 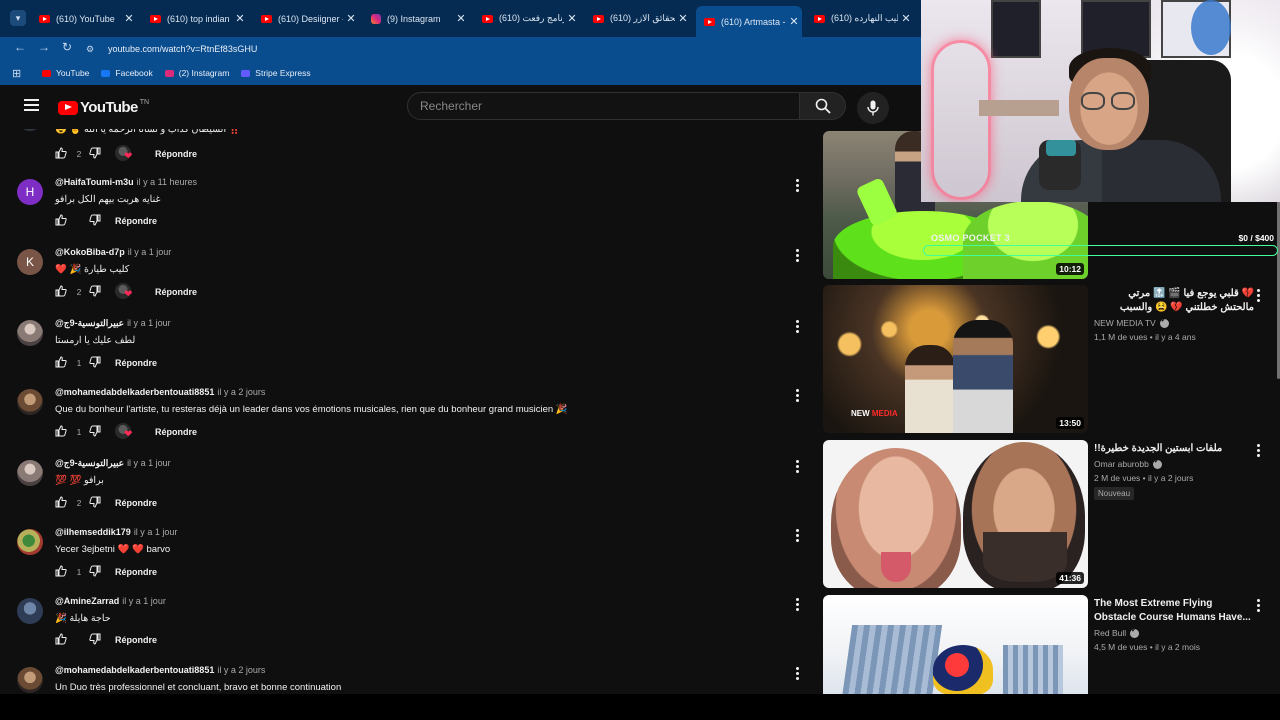 I want to click on comment-time: il y a 11 heures, so click(x=167, y=182).